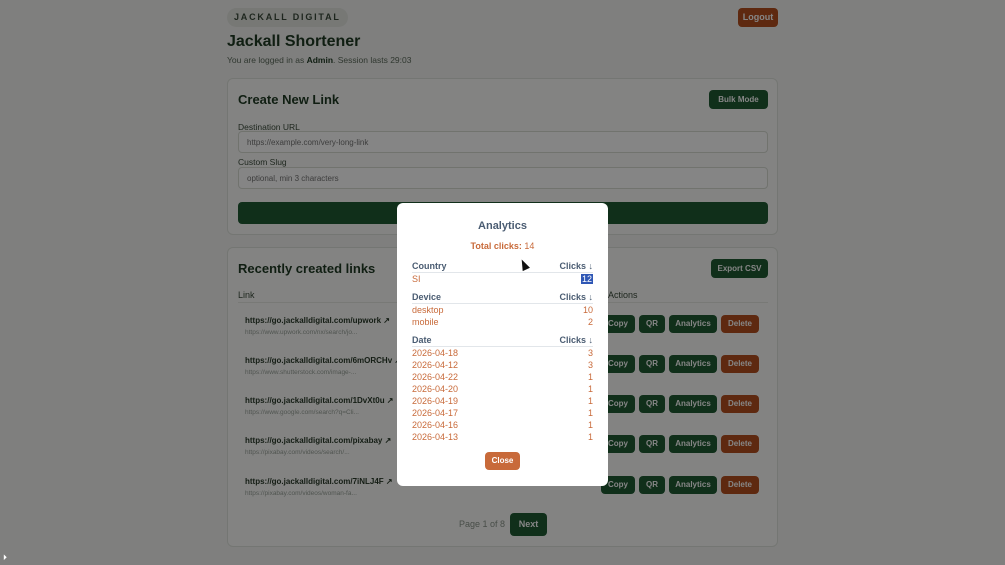 This screenshot has width=1005, height=565. What do you see at coordinates (502, 226) in the screenshot?
I see `modal-title: Analytics` at bounding box center [502, 226].